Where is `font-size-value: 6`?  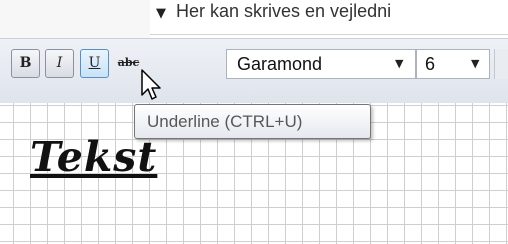
font-size-value: 6 is located at coordinates (430, 64).